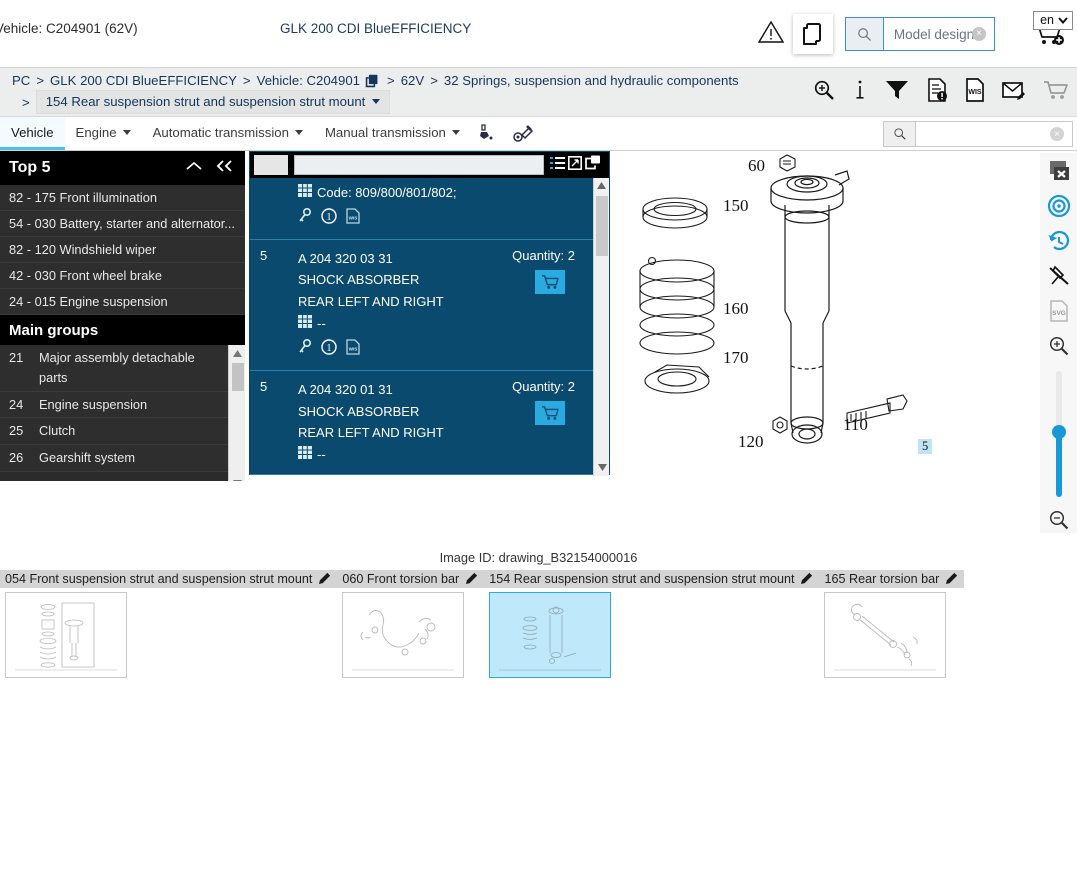 This screenshot has height=875, width=1077. I want to click on chevron-up-icon, so click(194, 168).